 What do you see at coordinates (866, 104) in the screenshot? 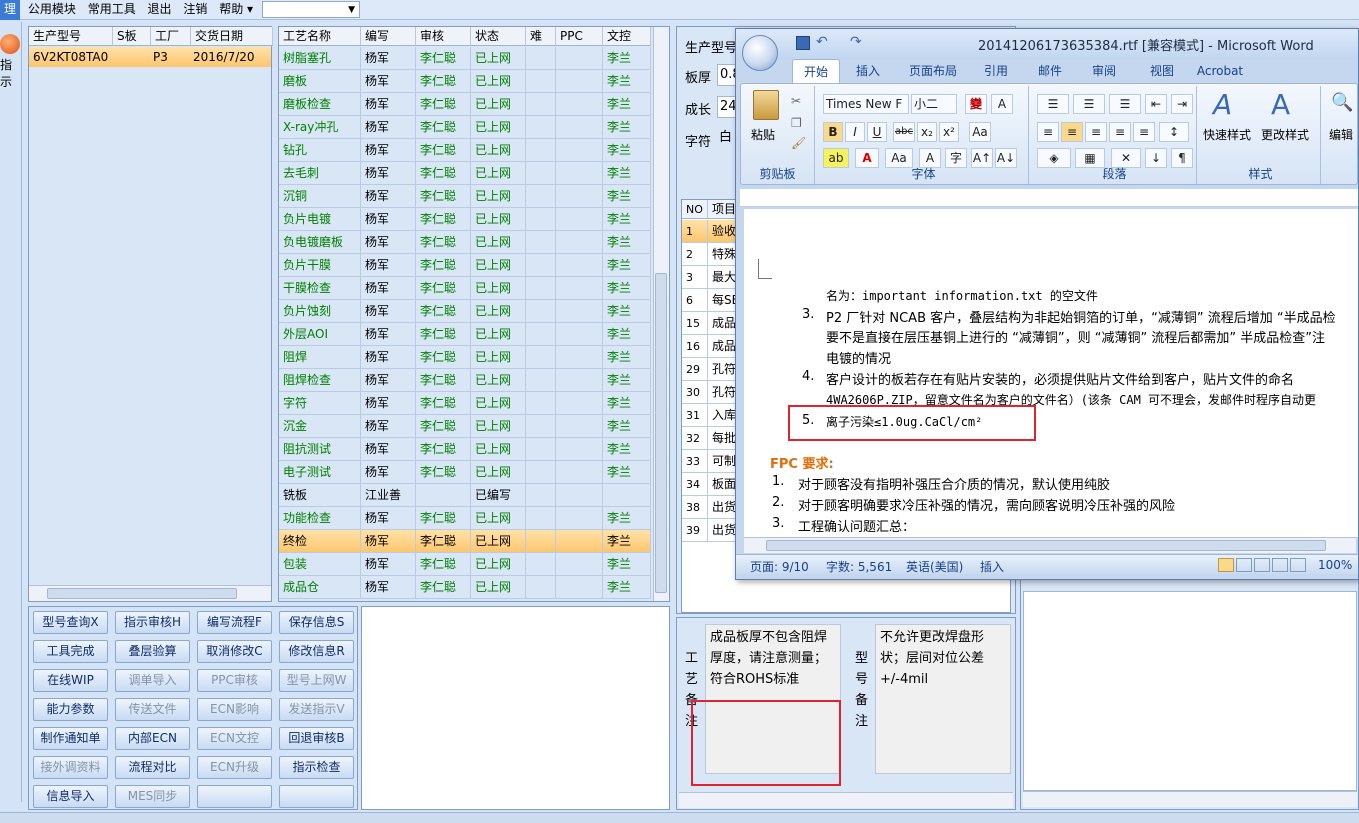
I see `font-name-combobox: Times New F` at bounding box center [866, 104].